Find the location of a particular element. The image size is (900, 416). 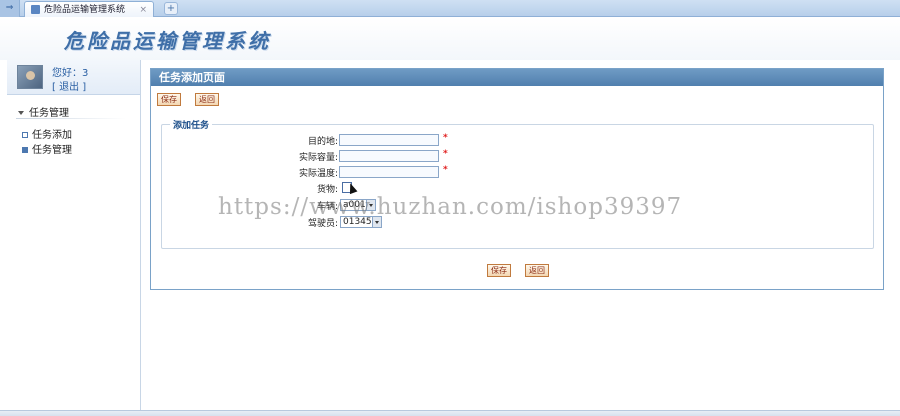

save-button-bottom: 保存 is located at coordinates (499, 270).